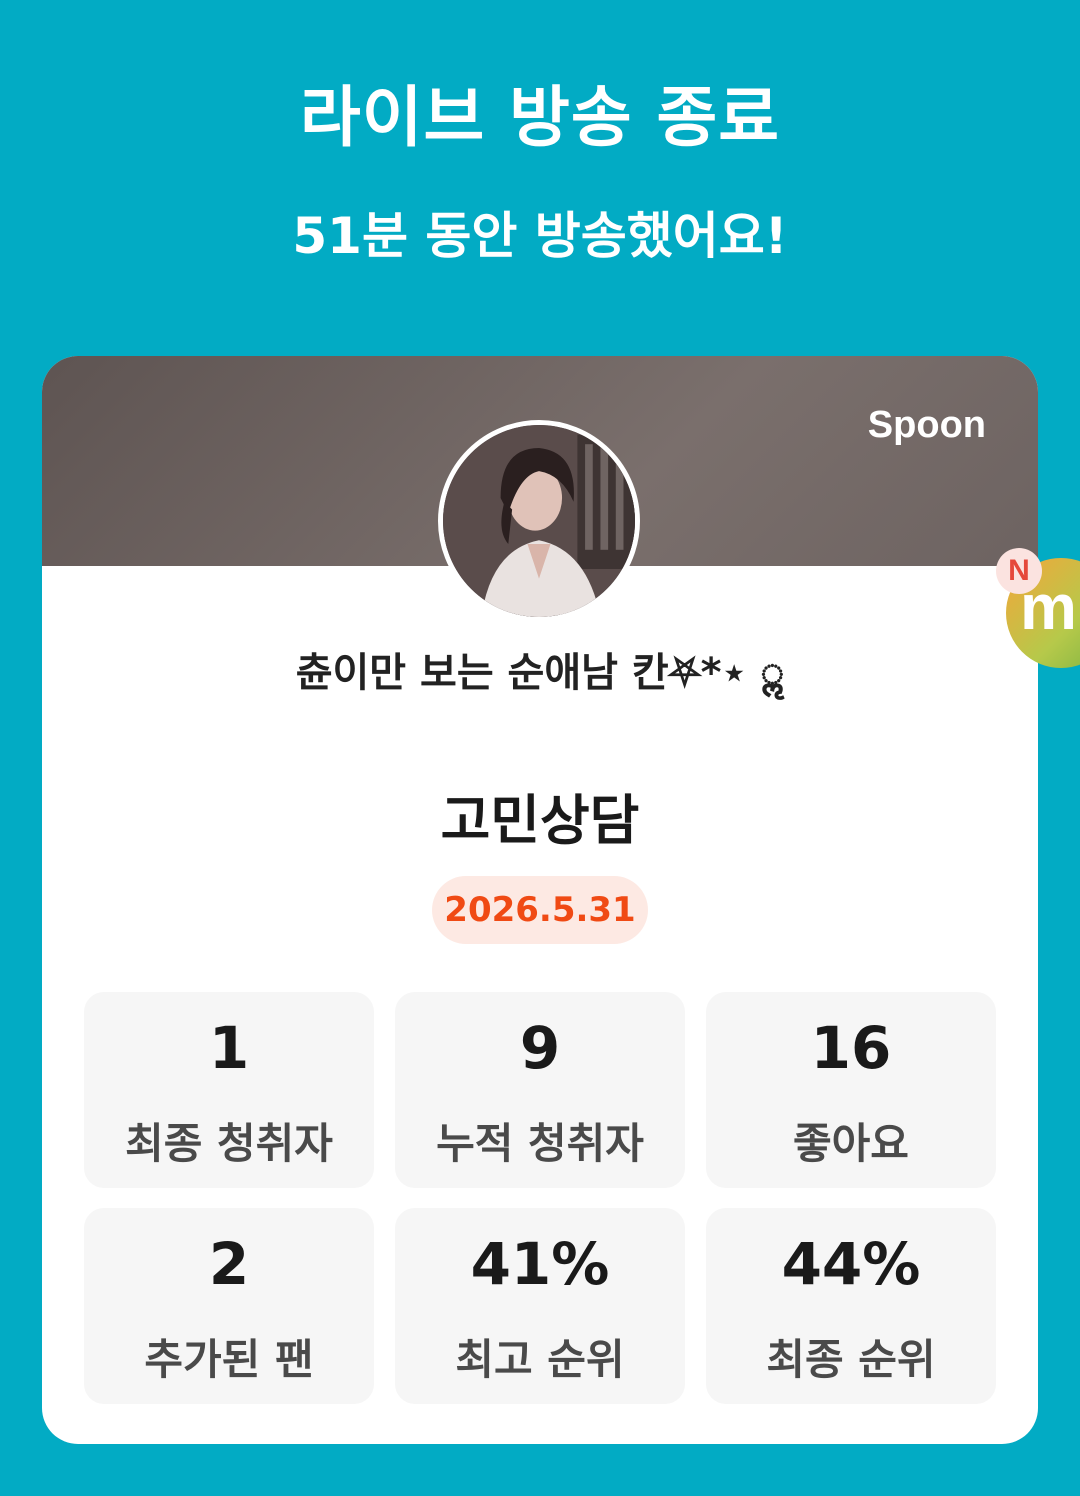 The height and width of the screenshot is (1496, 1080). What do you see at coordinates (540, 1090) in the screenshot?
I see `stat-total-listeners: 9 누적 청취자` at bounding box center [540, 1090].